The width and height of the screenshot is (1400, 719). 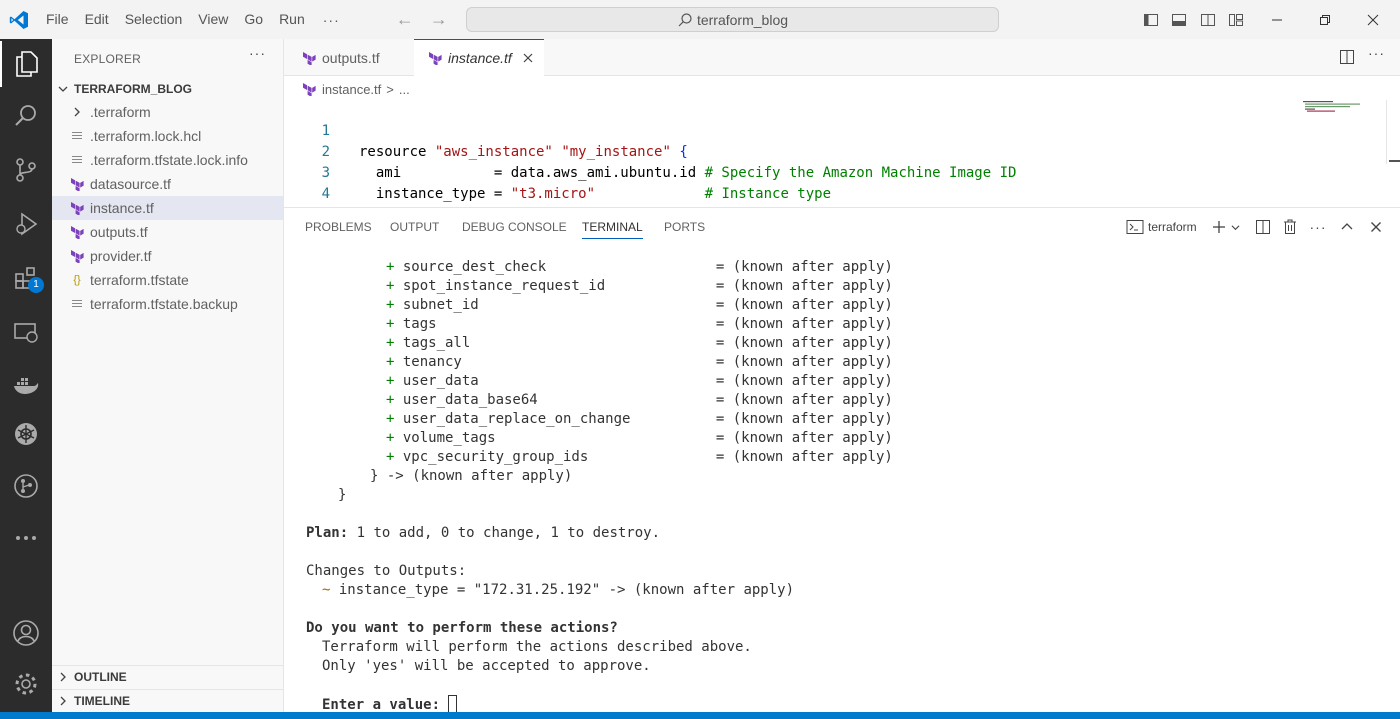 I want to click on tab-output: OUTPUT, so click(x=414, y=227).